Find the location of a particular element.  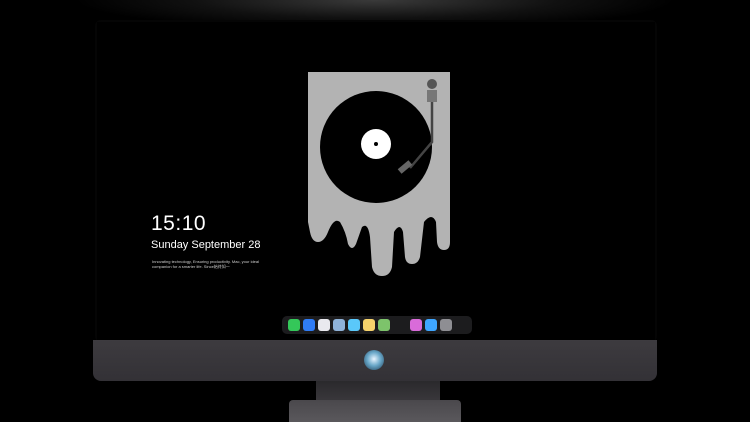

clapper-icon is located at coordinates (354, 325).